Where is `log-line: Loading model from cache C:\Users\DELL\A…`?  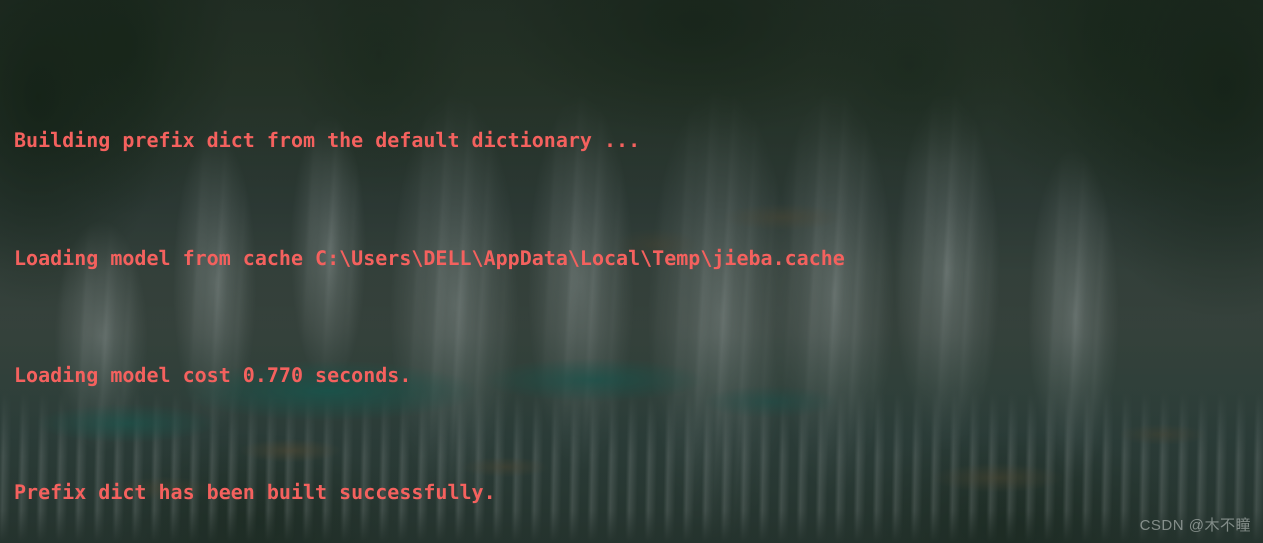 log-line: Loading model from cache C:\Users\DELL\A… is located at coordinates (429, 257).